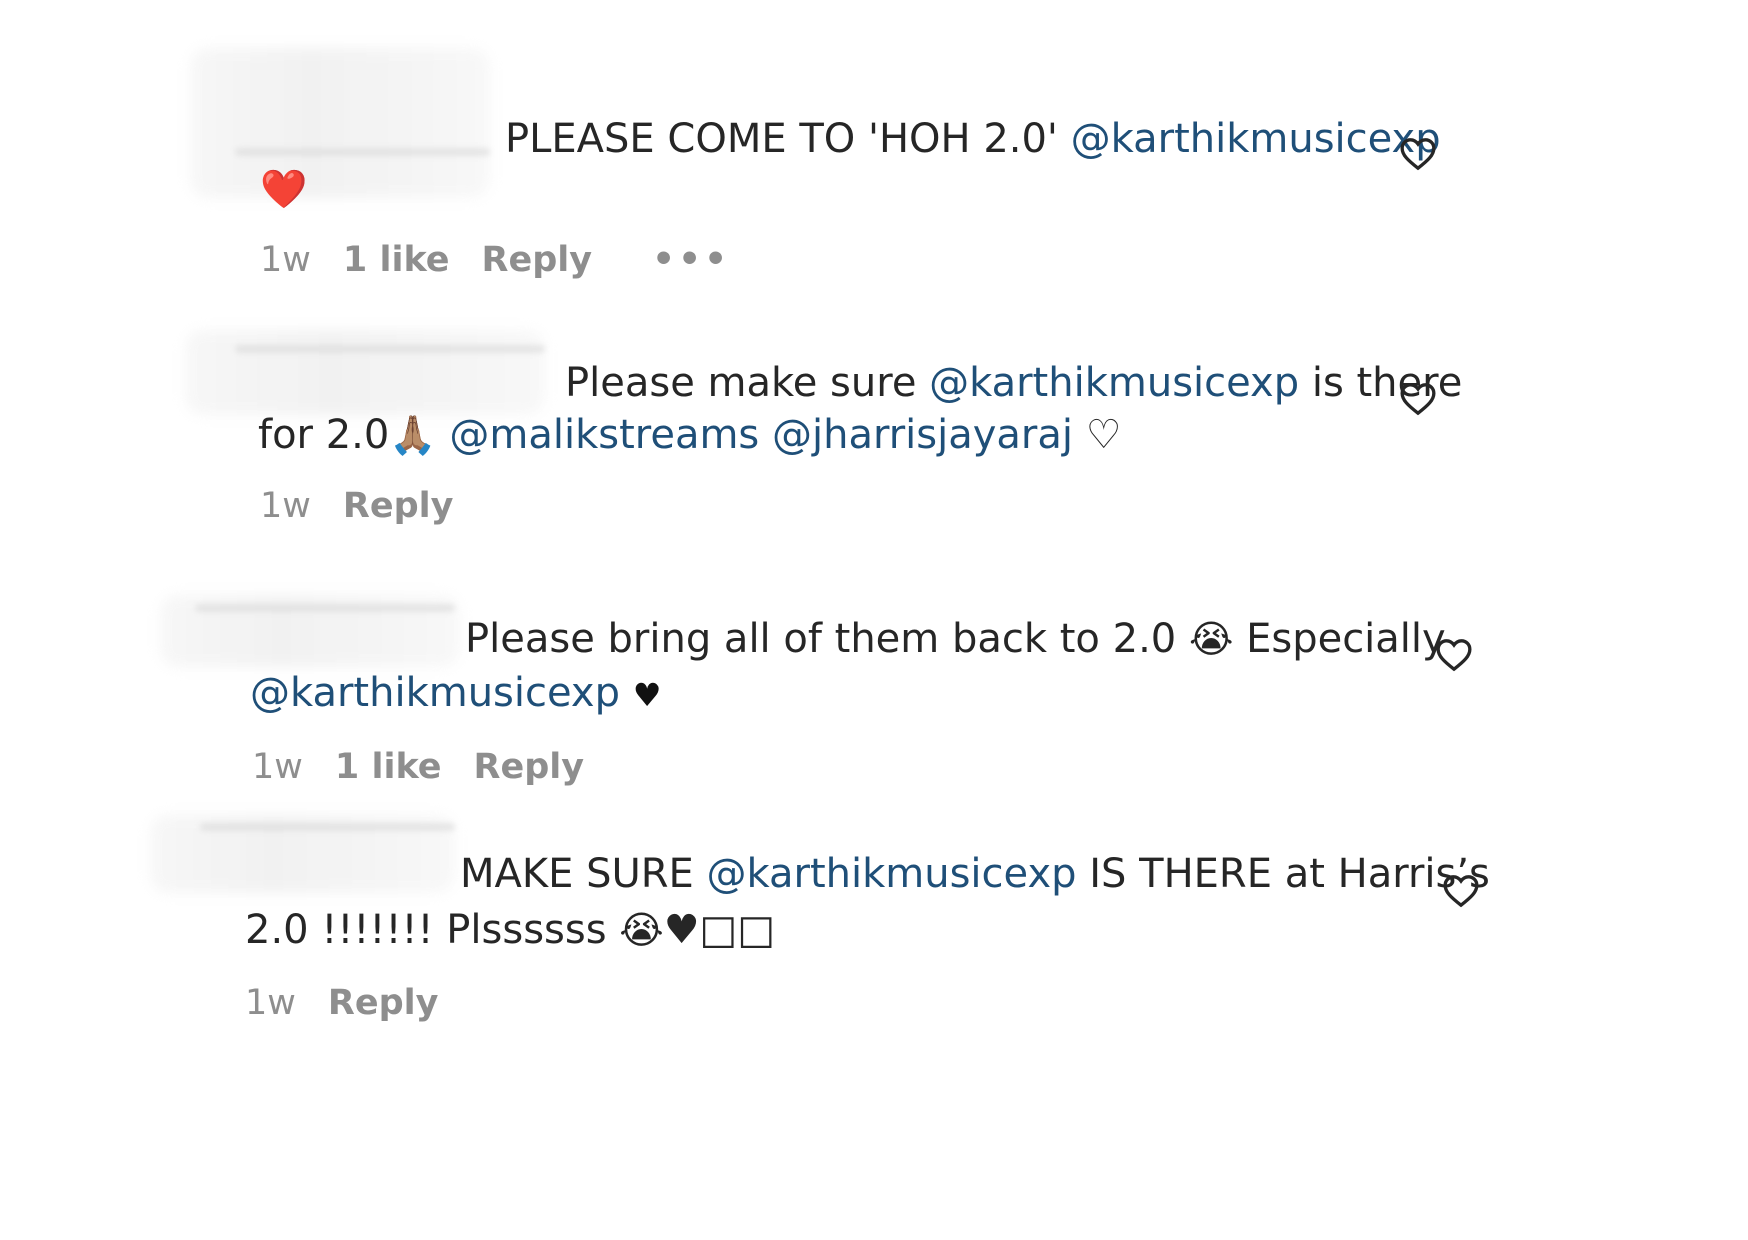  What do you see at coordinates (324, 435) in the screenshot?
I see `comment-text-part: for 2.0` at bounding box center [324, 435].